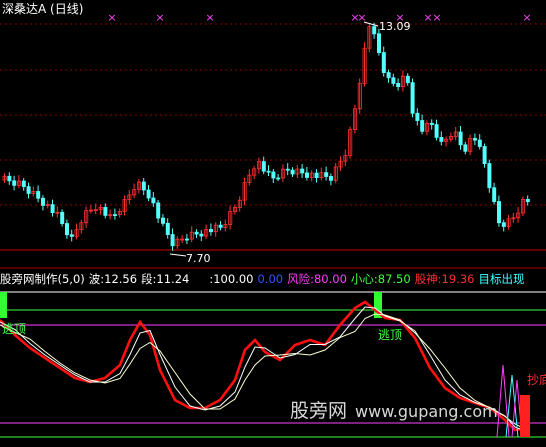  I want to click on watermark-url: www.gupang.com, so click(426, 411).